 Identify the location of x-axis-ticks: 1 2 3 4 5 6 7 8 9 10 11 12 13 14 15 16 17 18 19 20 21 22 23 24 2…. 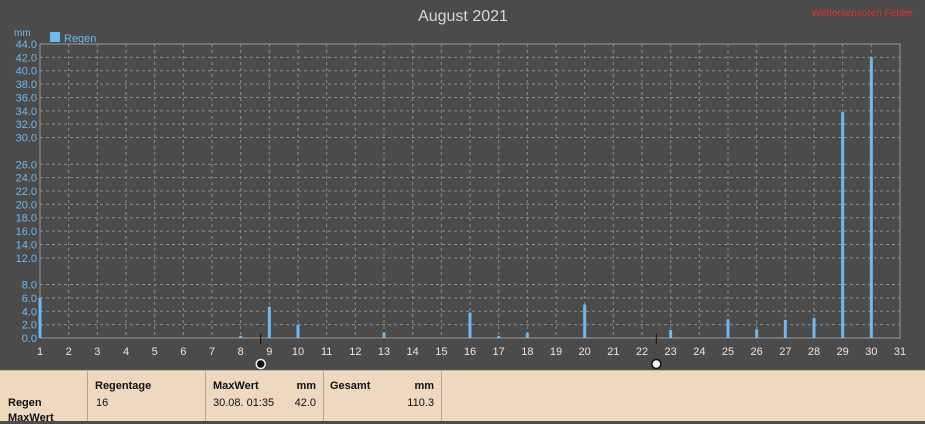
(471, 352).